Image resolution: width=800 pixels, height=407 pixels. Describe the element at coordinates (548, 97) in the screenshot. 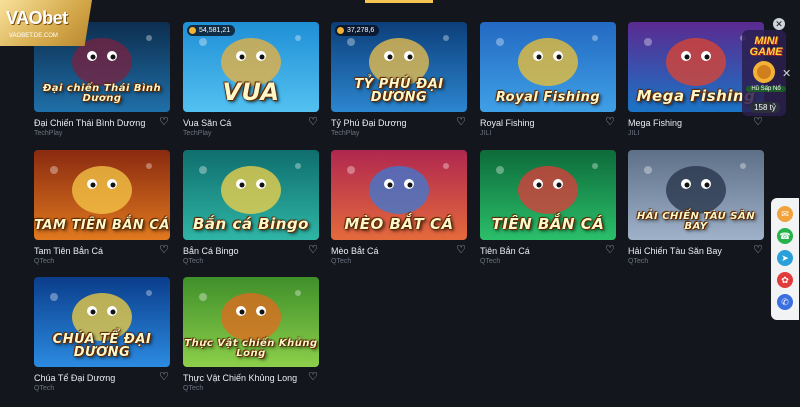

I see `game-title-art: Royal Fishing` at that location.